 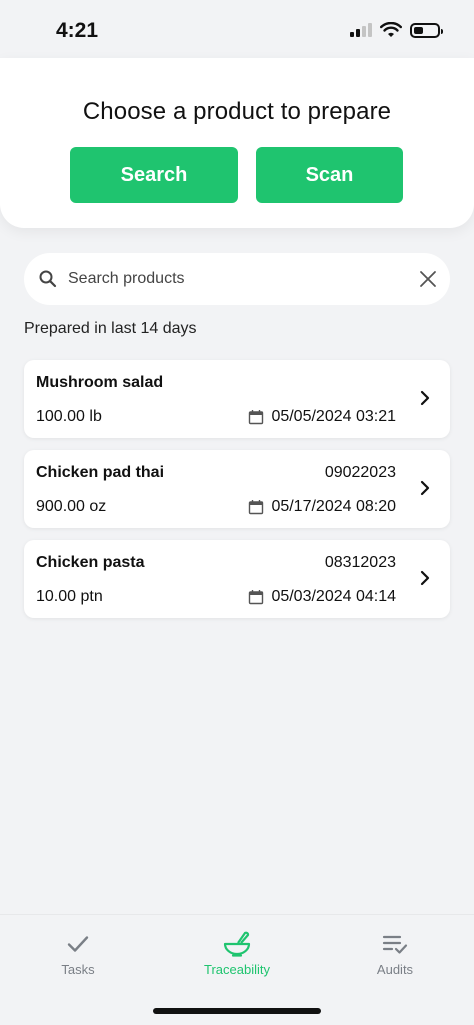 What do you see at coordinates (100, 472) in the screenshot?
I see `product-name: Chicken pad thai` at bounding box center [100, 472].